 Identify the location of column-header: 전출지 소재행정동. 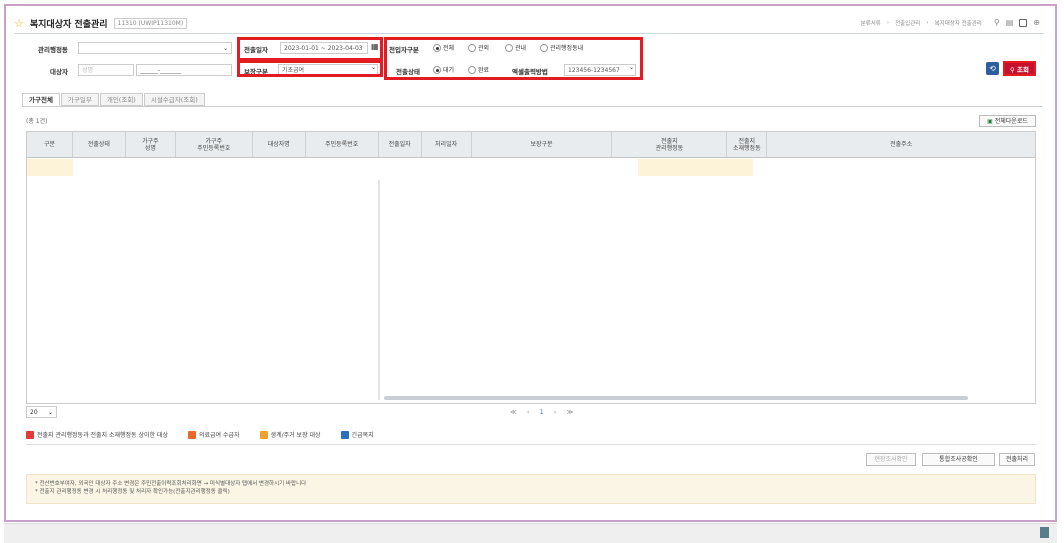
(747, 144).